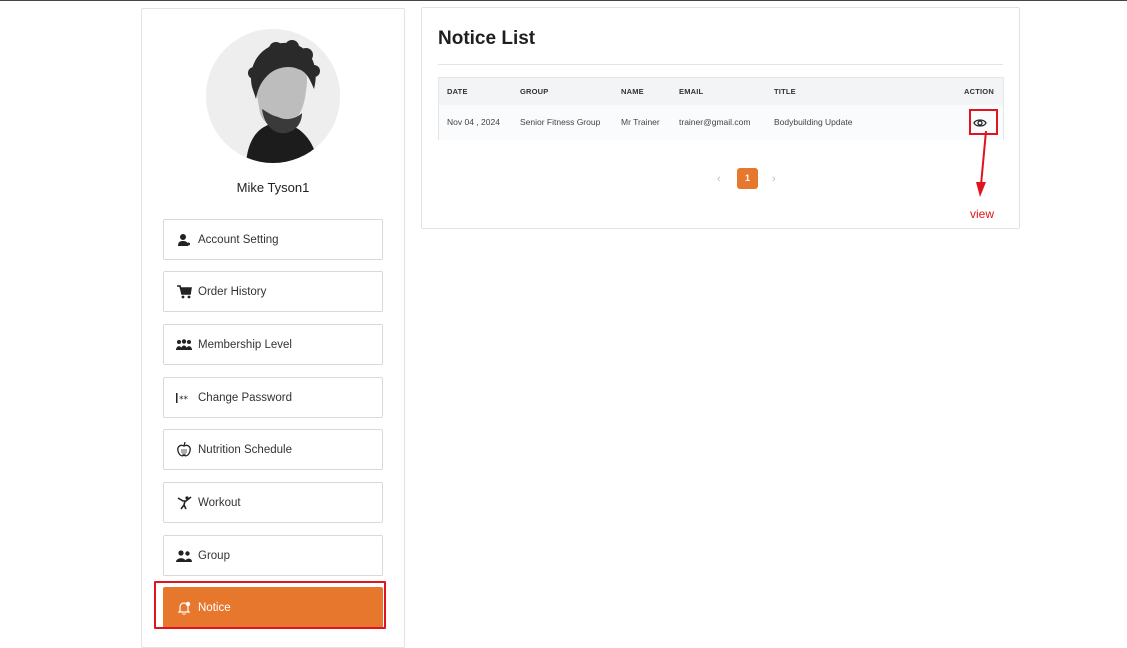 The image size is (1127, 648). Describe the element at coordinates (232, 291) in the screenshot. I see `sidebar-item-label: Order History` at that location.